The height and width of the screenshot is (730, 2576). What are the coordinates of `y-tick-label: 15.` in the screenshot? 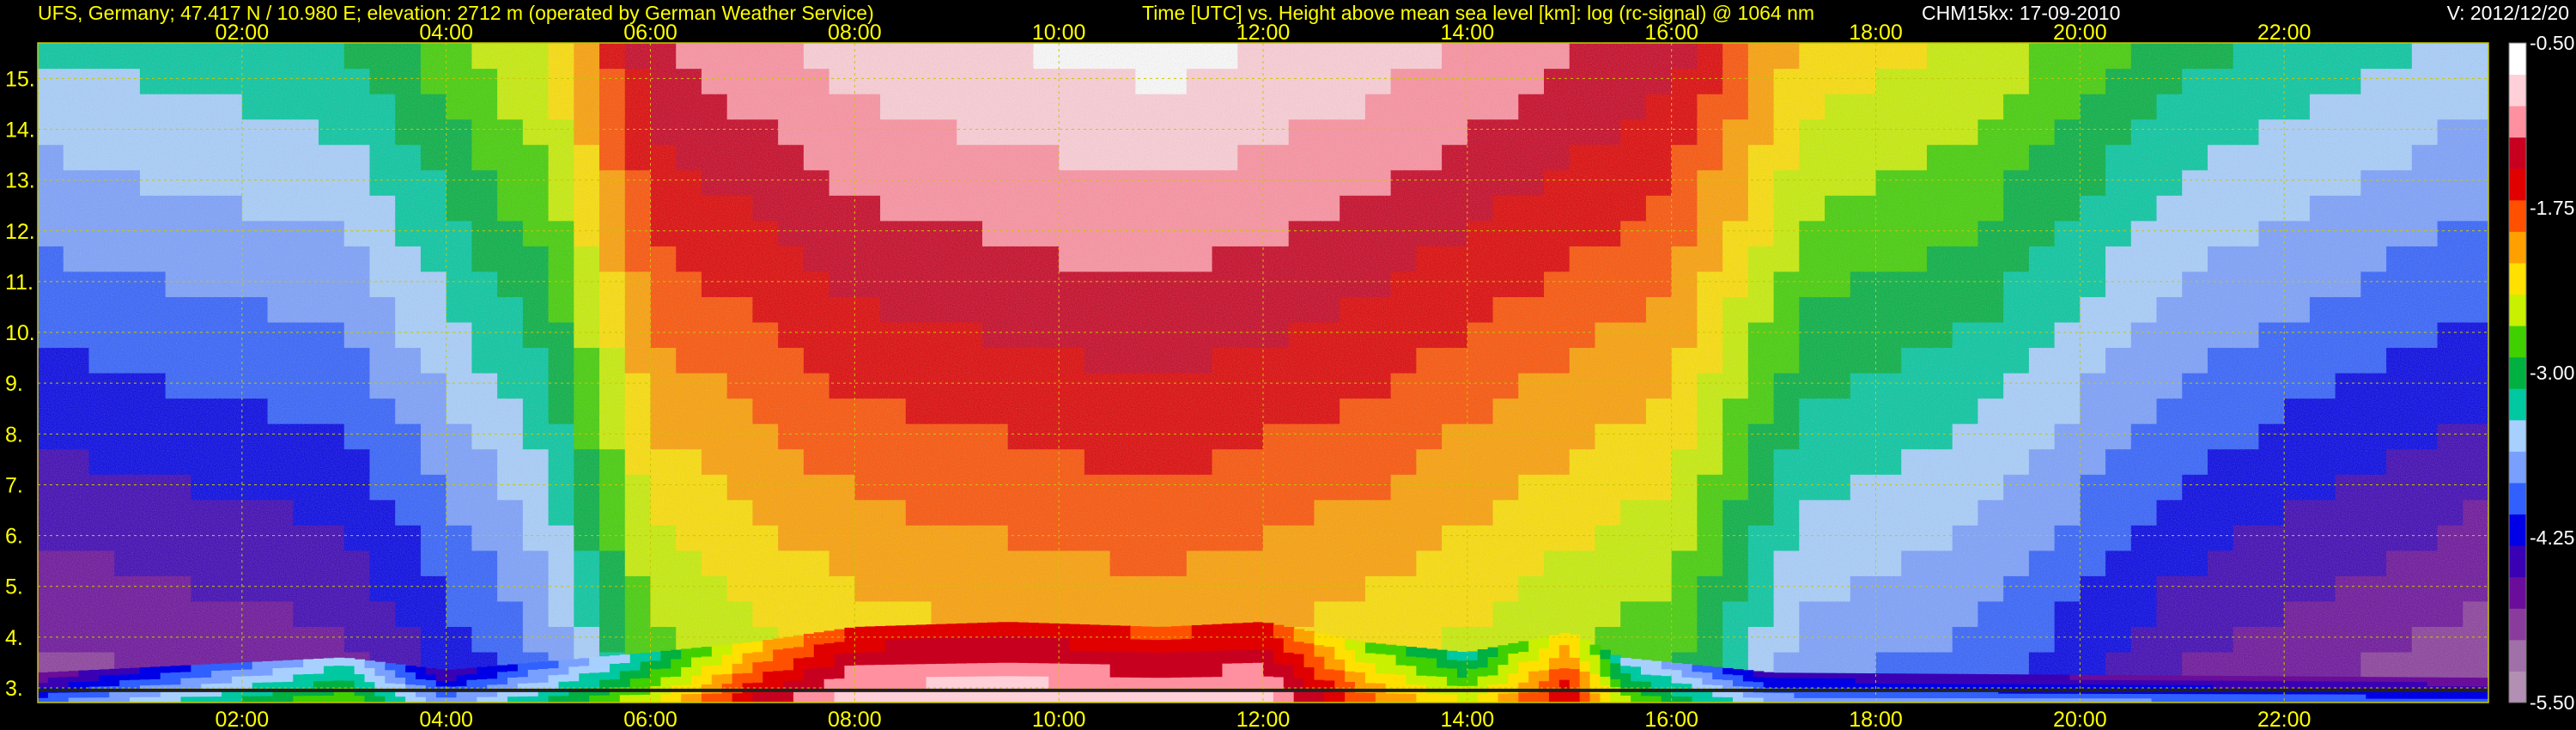 It's located at (20, 79).